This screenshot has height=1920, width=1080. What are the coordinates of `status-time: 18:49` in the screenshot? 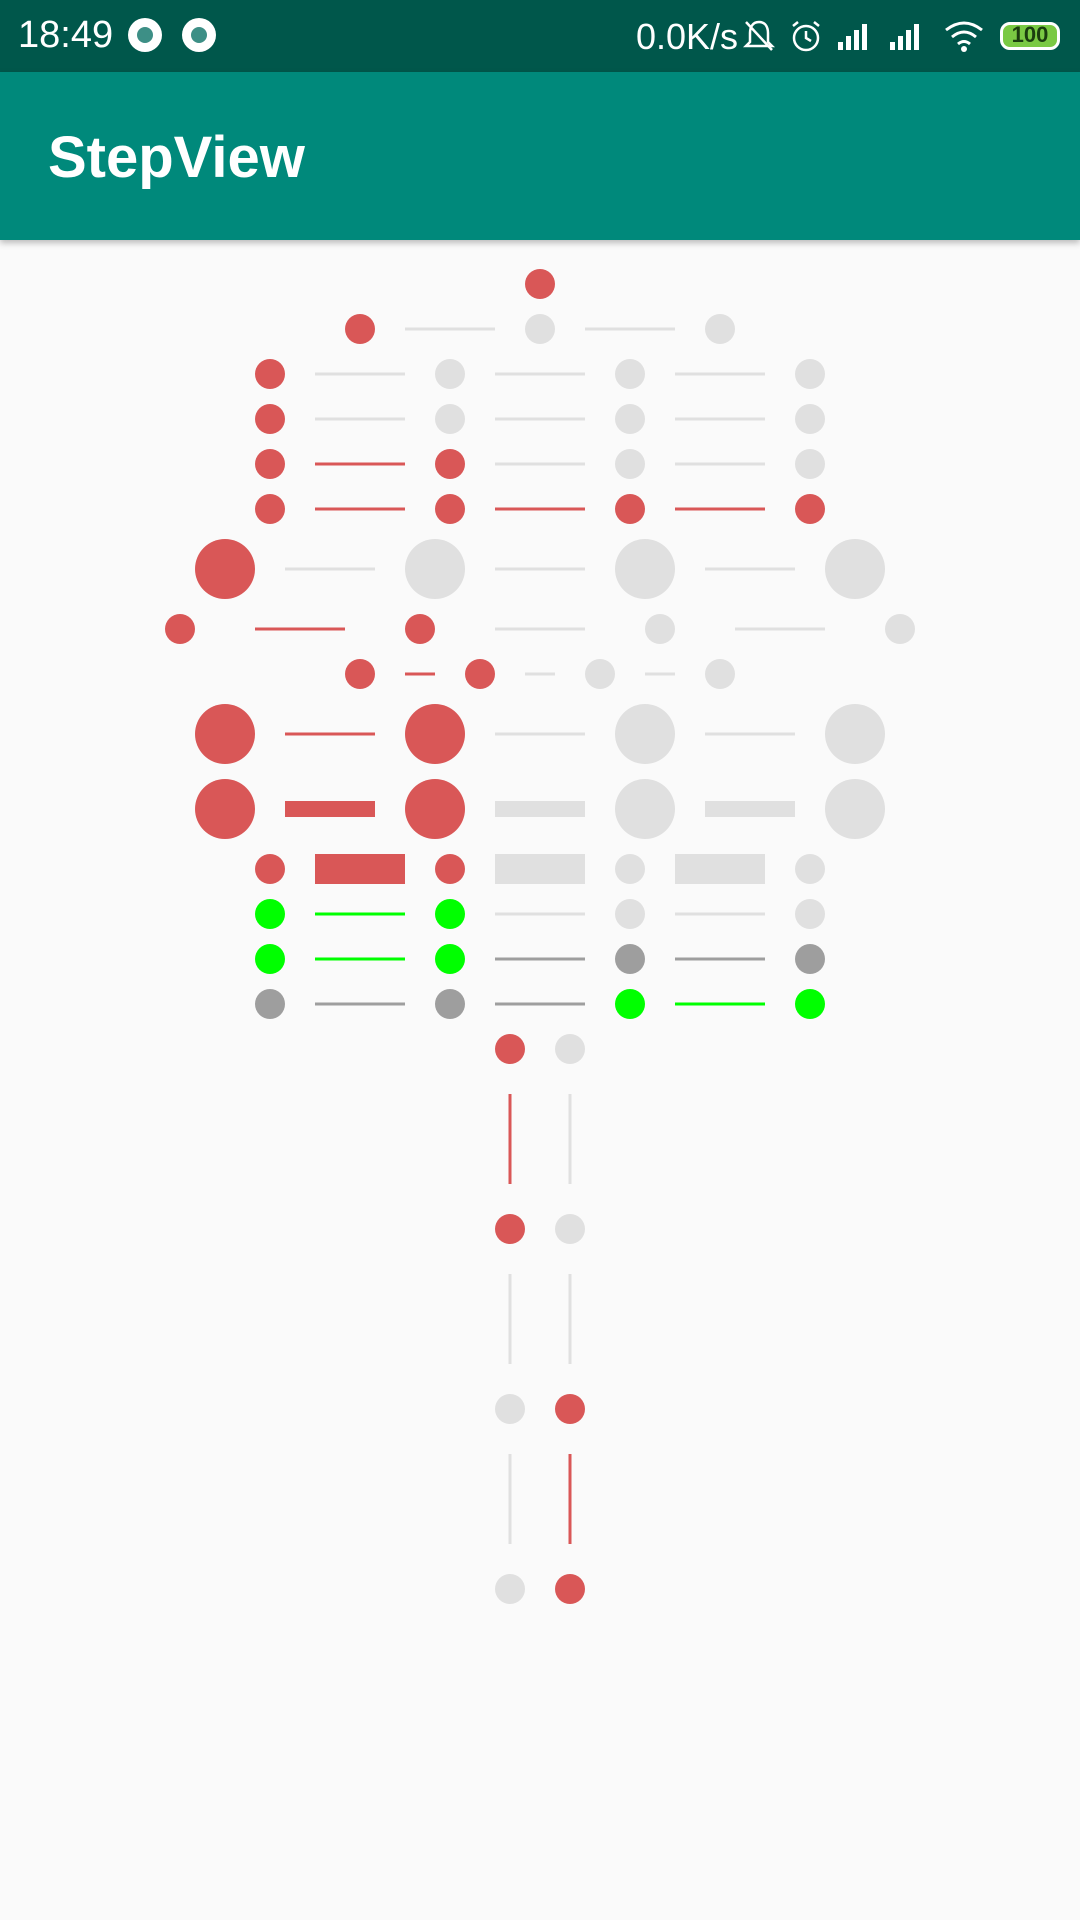 It's located at (66, 35).